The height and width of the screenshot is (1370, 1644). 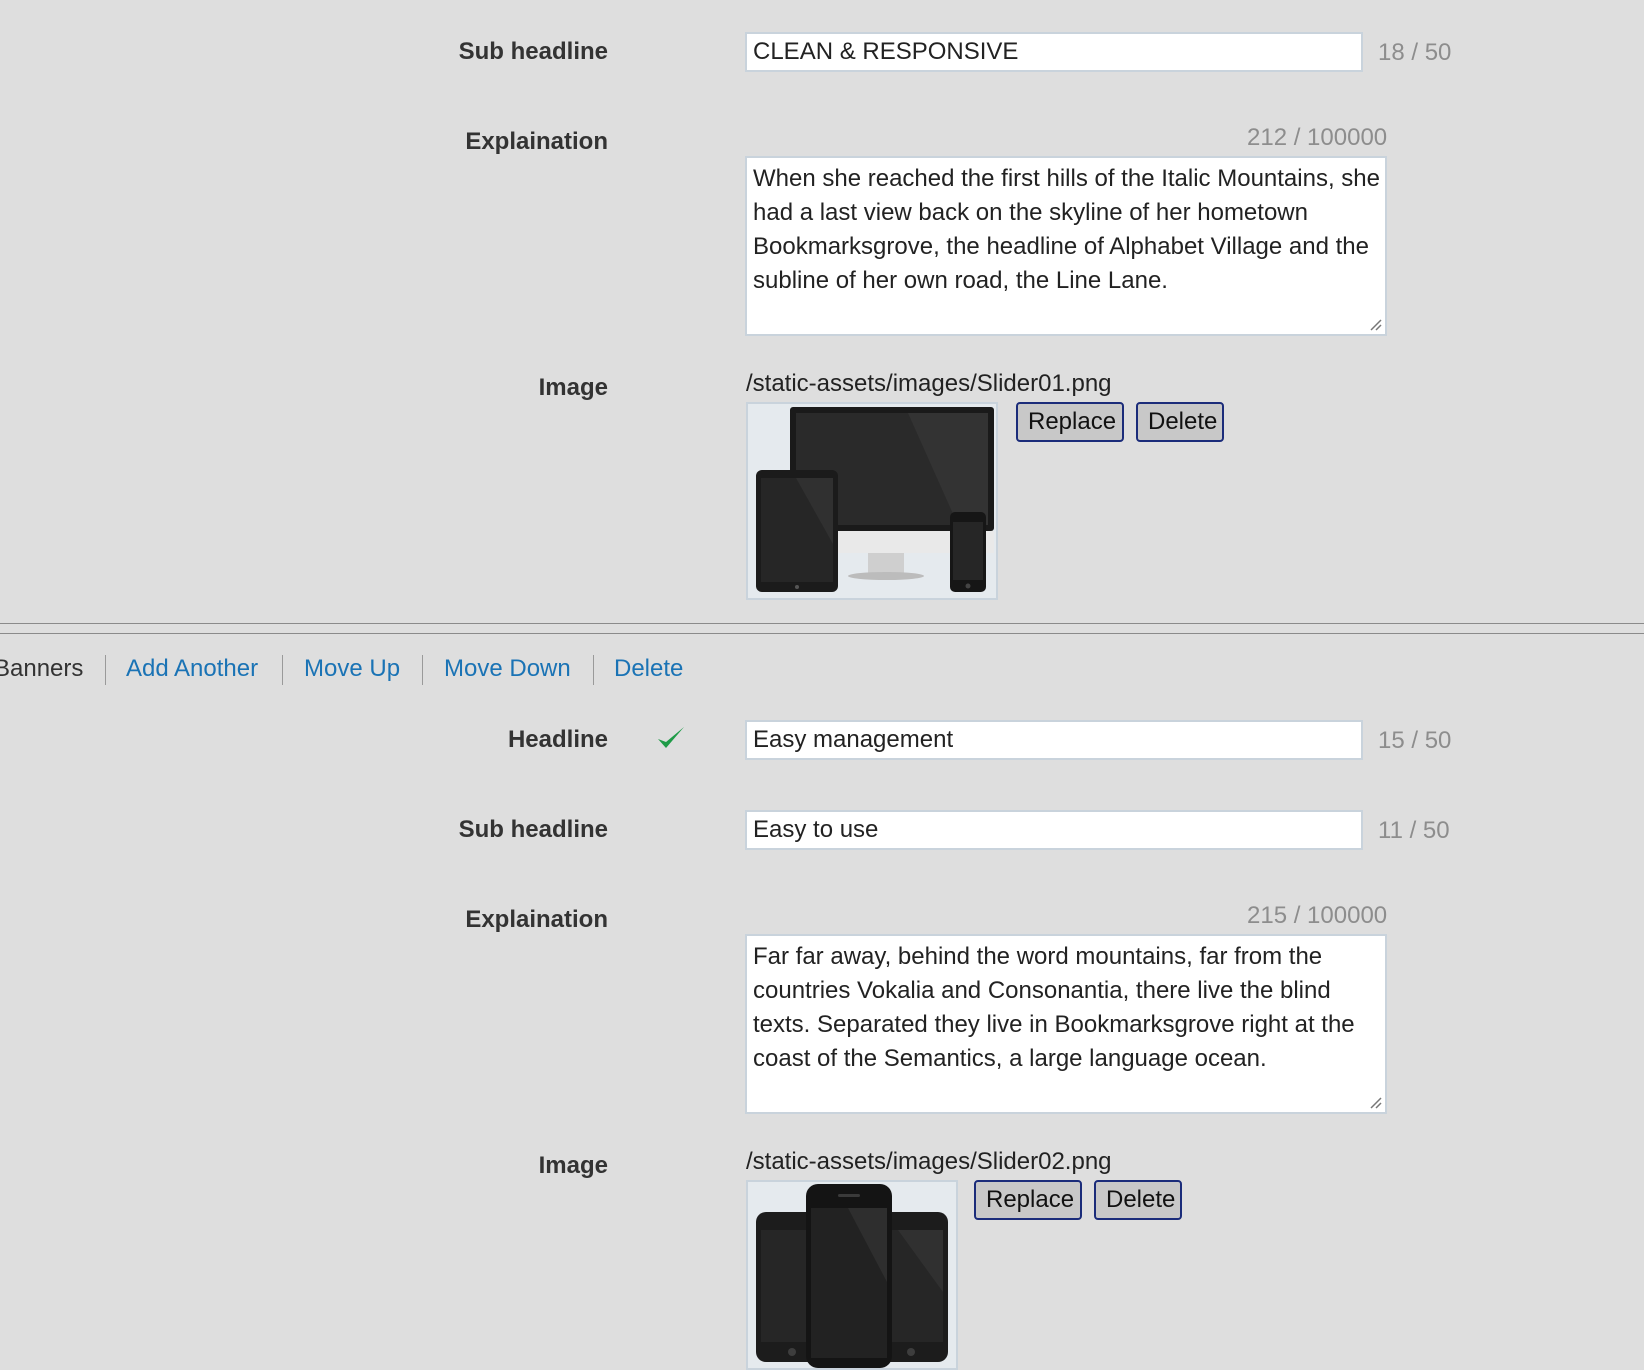 I want to click on checkmark-icon, so click(x=671, y=737).